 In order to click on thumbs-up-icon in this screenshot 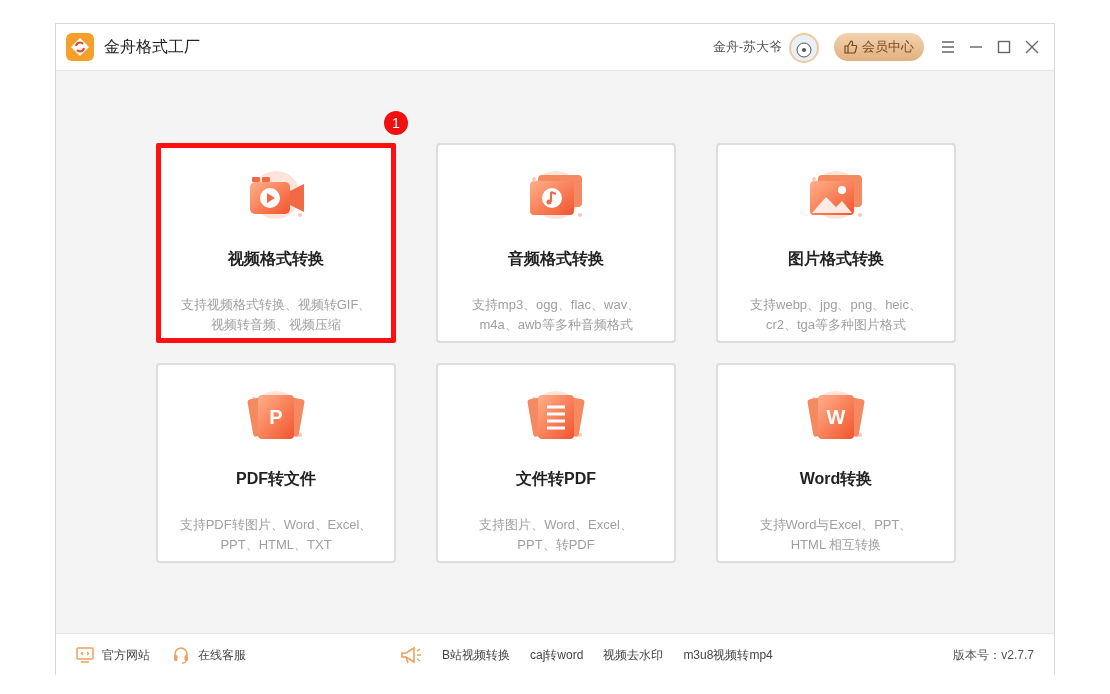, I will do `click(851, 47)`.